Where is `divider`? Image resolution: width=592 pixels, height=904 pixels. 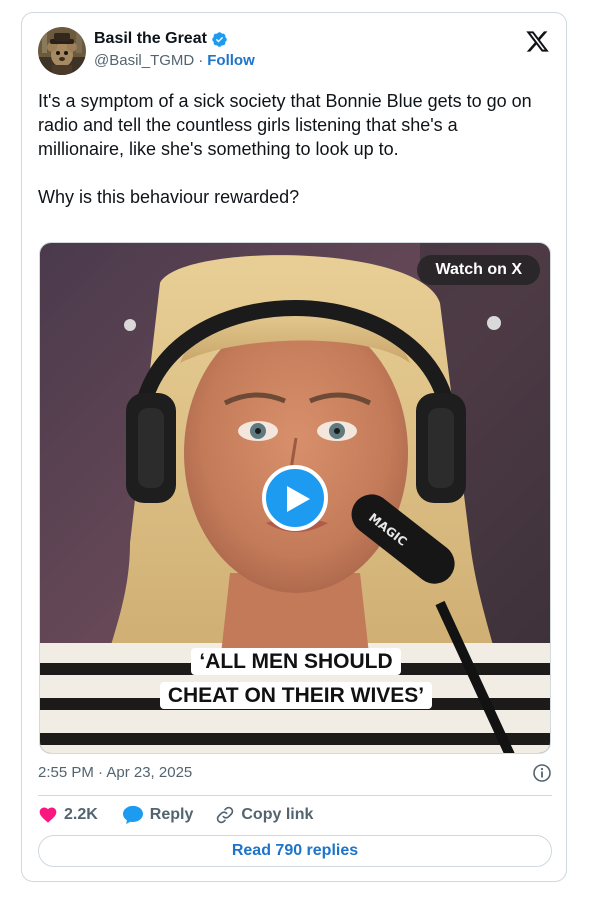 divider is located at coordinates (295, 795).